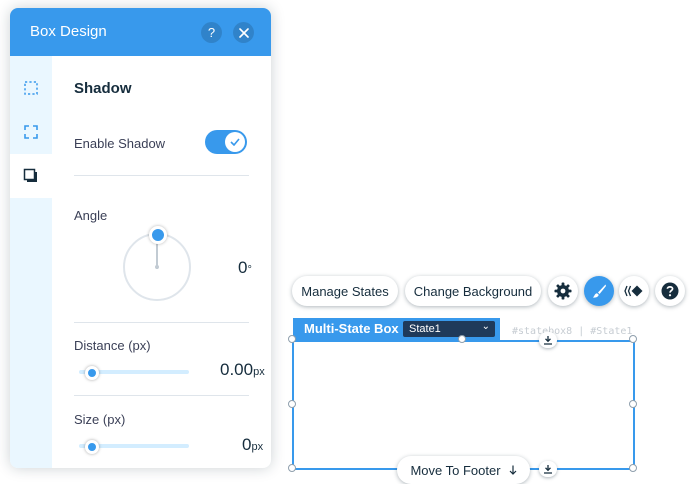 The width and height of the screenshot is (690, 484). What do you see at coordinates (572, 331) in the screenshot?
I see `element-id-label: #statebox8 | #State1` at bounding box center [572, 331].